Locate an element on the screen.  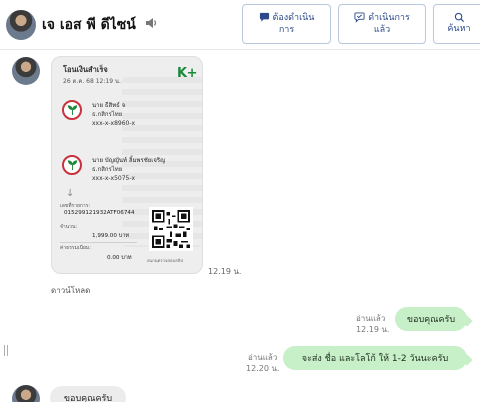
download-link: ดาวน์โหลด is located at coordinates (70, 290).